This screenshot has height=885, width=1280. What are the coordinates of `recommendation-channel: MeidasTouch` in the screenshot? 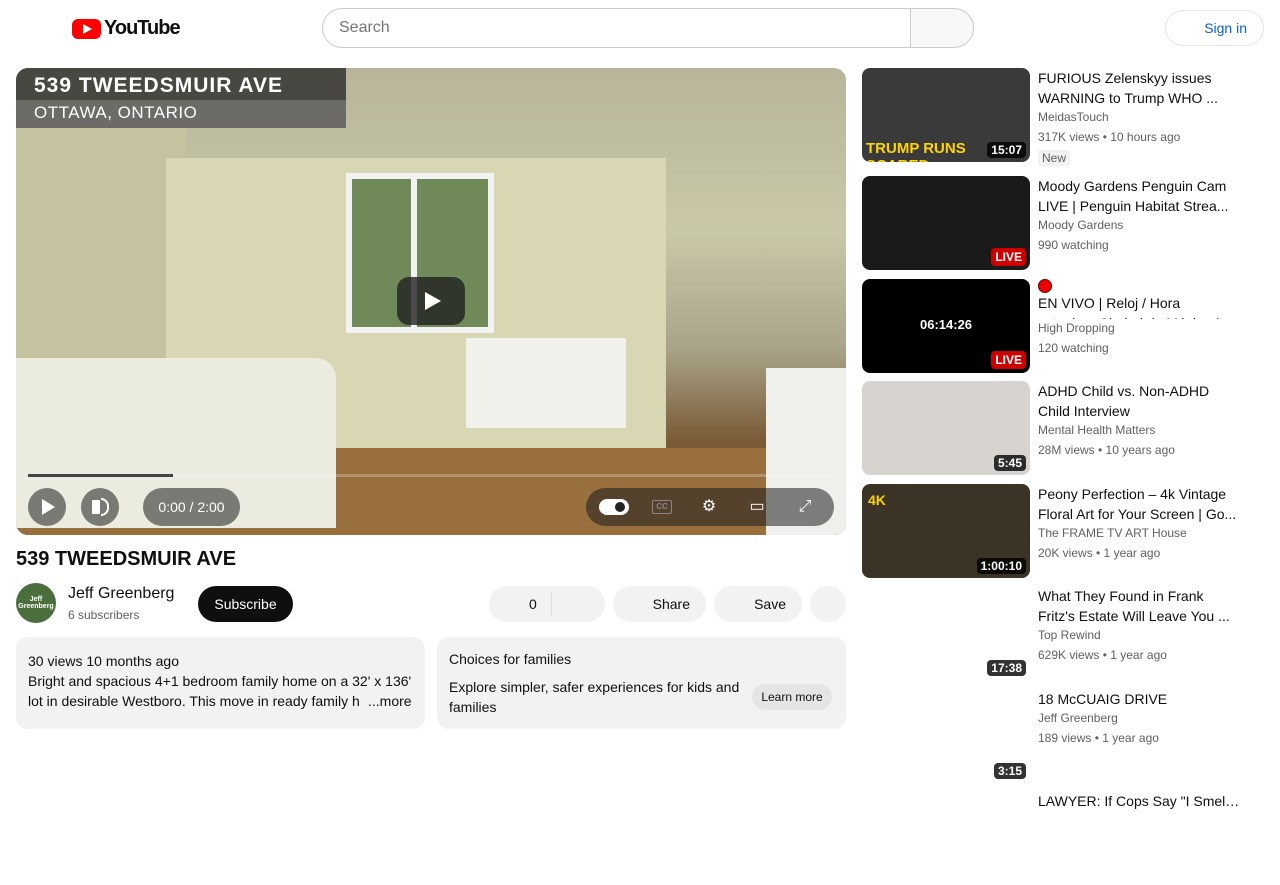 It's located at (1073, 117).